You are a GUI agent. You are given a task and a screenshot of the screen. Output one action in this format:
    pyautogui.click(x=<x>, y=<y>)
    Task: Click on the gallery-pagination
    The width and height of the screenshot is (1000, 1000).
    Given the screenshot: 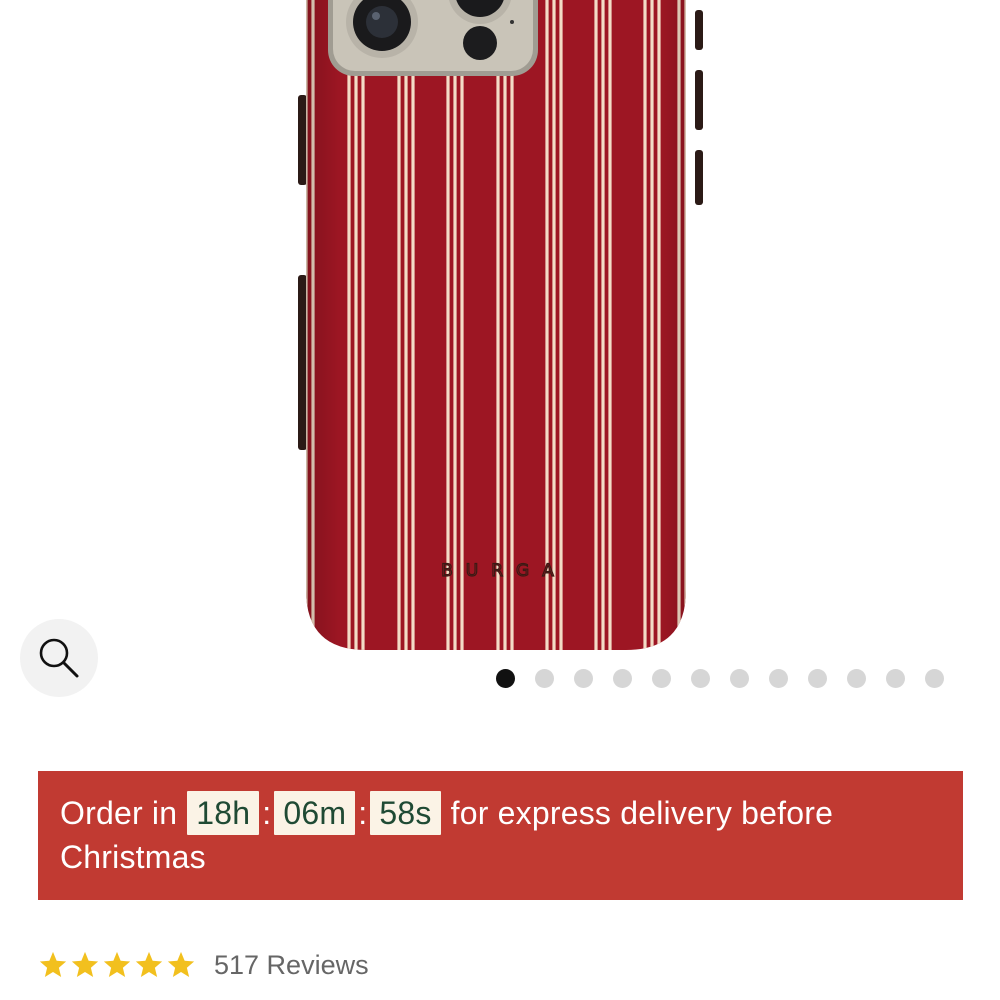 What is the action you would take?
    pyautogui.click(x=720, y=678)
    